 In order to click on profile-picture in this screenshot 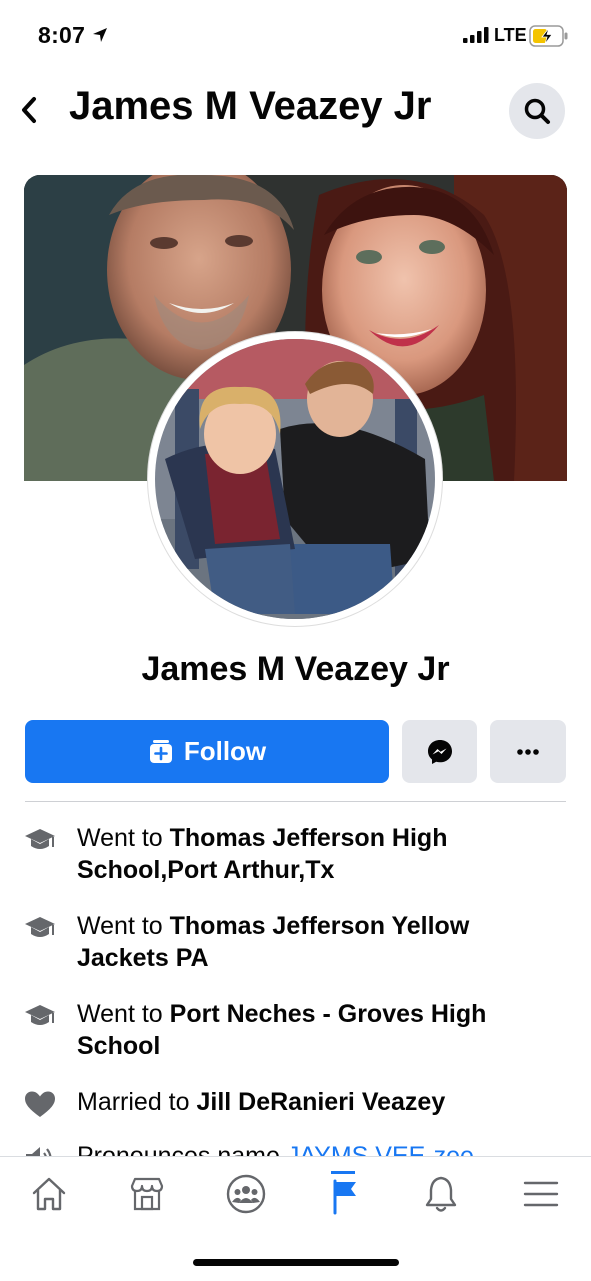, I will do `click(295, 479)`.